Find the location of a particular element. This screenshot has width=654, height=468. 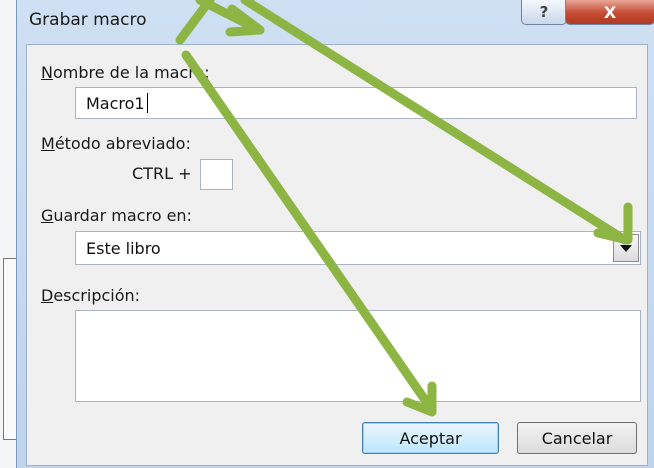

shortcut-key-input is located at coordinates (216, 174).